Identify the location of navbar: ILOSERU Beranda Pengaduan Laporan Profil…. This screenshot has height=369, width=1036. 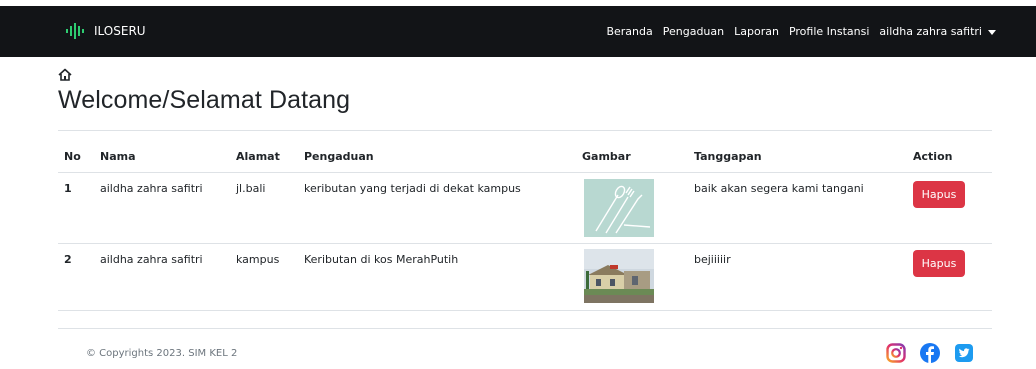
(518, 31).